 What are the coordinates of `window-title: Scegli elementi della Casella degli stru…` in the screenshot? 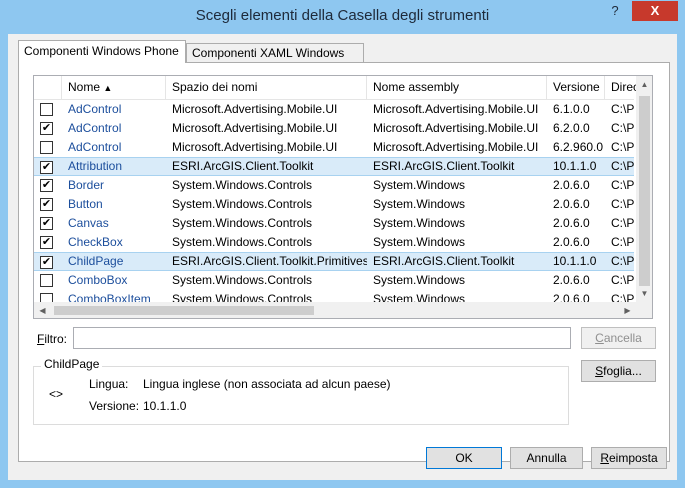 It's located at (342, 15).